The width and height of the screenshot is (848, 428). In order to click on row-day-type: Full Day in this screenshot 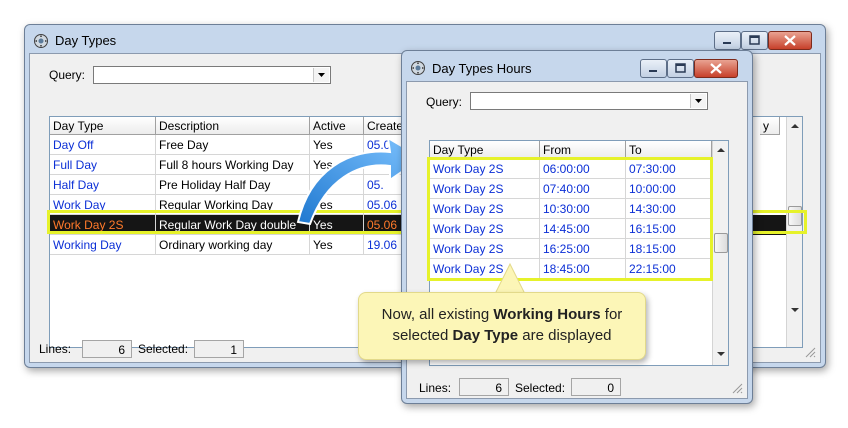, I will do `click(103, 165)`.